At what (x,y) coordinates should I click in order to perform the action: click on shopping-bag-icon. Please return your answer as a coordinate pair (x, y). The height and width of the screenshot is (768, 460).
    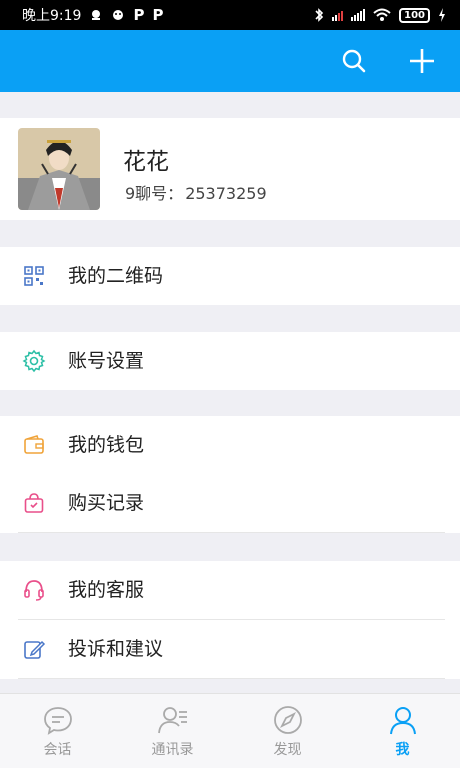
    Looking at the image, I should click on (34, 503).